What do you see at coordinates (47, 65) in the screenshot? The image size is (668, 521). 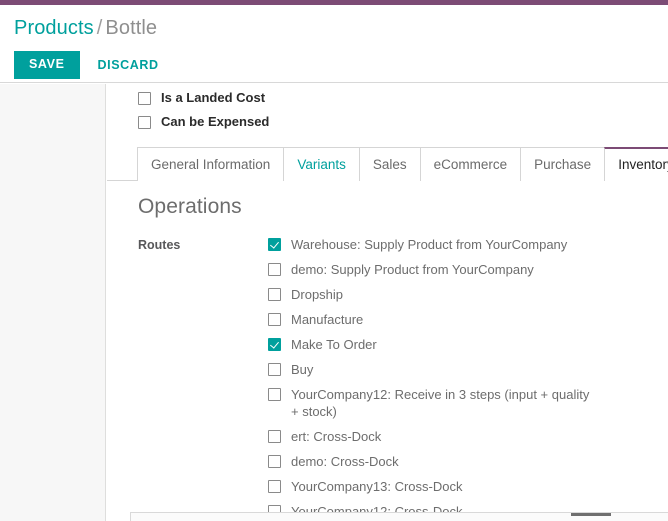 I see `save-button: SAVE` at bounding box center [47, 65].